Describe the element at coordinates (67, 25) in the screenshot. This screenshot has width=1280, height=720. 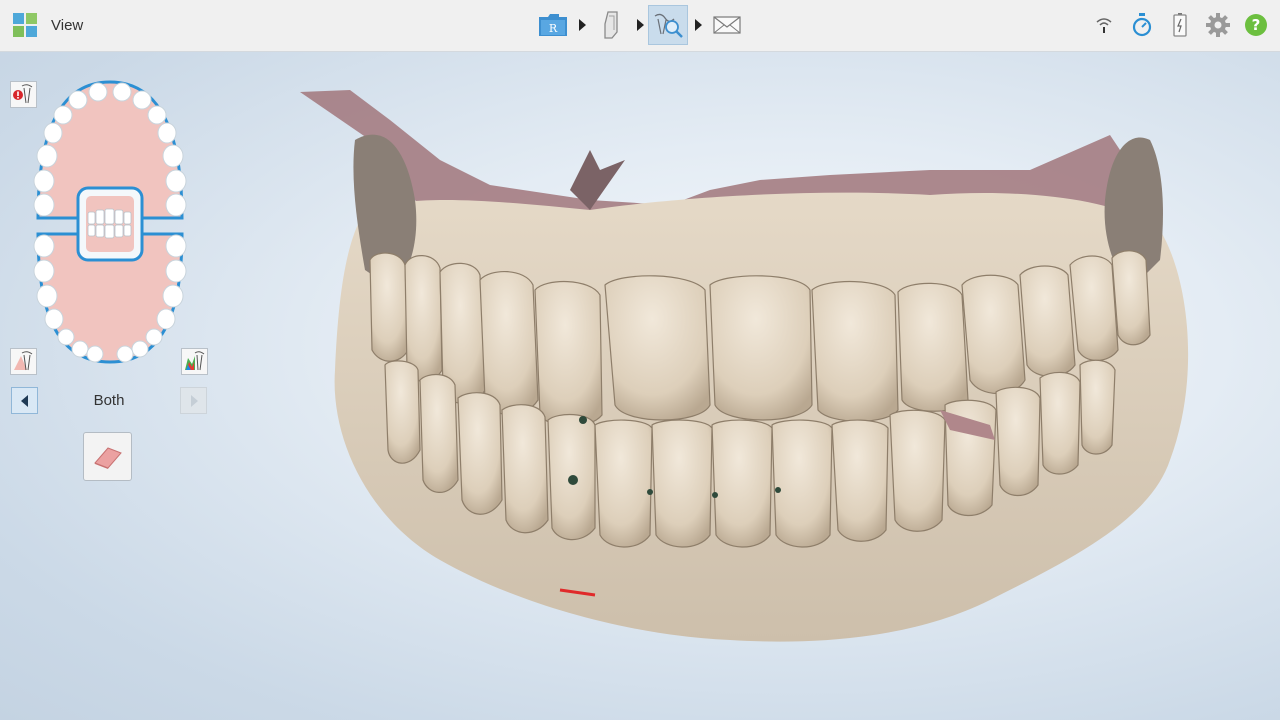
I see `page-title: View` at that location.